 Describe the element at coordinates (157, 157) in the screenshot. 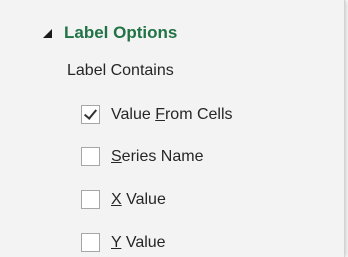

I see `series-name-label: Series Name` at that location.